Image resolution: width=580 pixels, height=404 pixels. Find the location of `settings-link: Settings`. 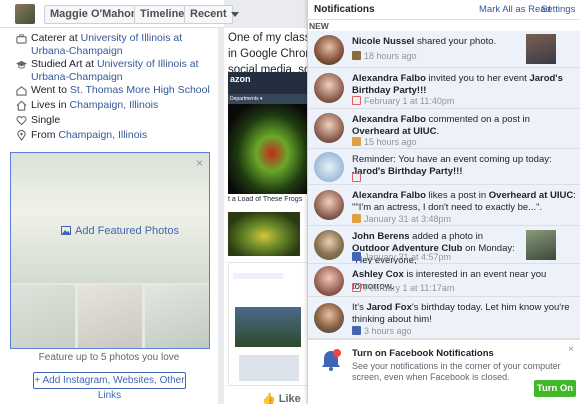

settings-link: Settings is located at coordinates (558, 9).